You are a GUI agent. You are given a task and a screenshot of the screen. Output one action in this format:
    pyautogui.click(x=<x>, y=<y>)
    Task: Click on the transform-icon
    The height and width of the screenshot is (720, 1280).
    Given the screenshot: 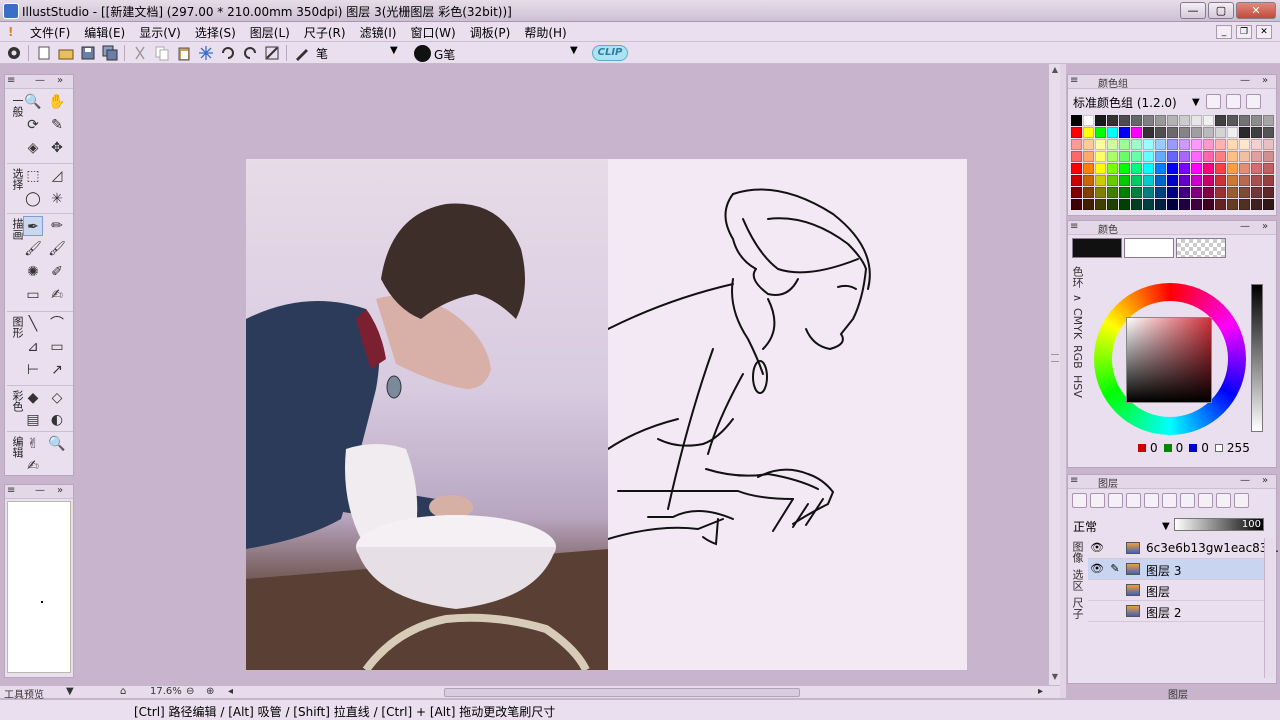 What is the action you would take?
    pyautogui.click(x=206, y=53)
    